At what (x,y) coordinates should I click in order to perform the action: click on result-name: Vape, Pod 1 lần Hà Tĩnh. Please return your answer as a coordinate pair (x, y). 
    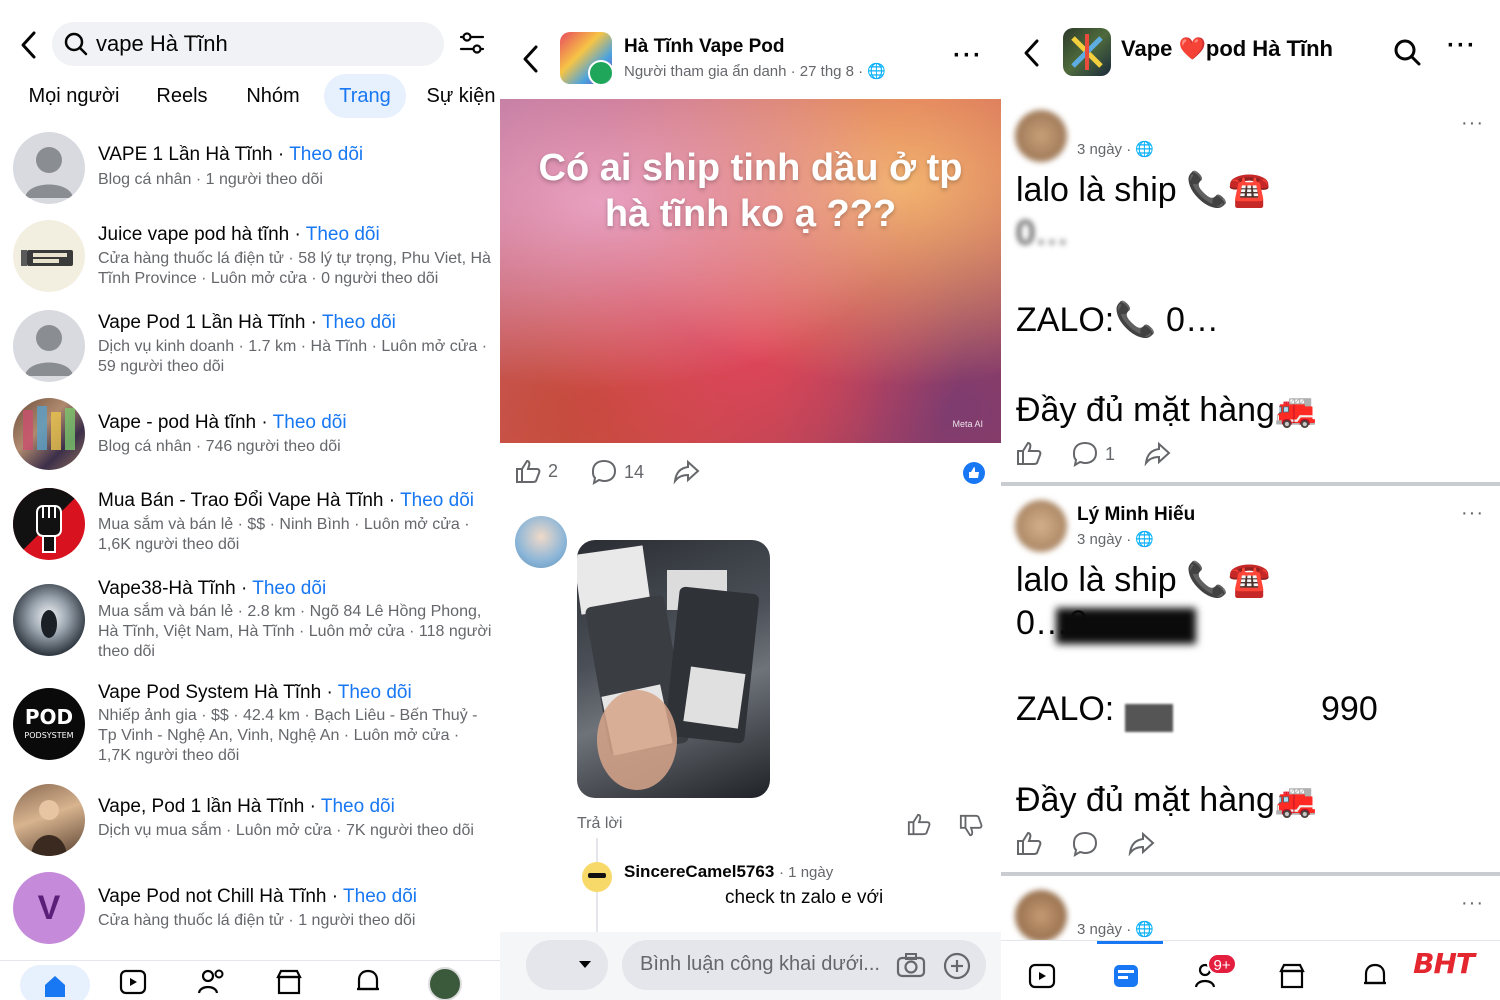
    Looking at the image, I should click on (201, 806).